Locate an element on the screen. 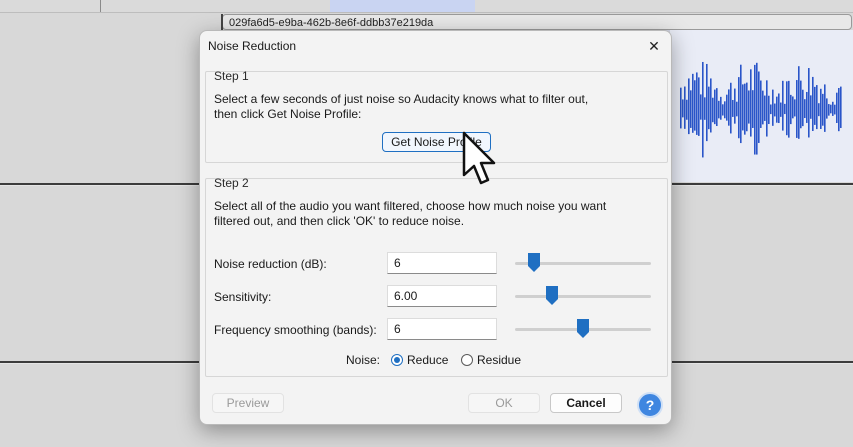 The height and width of the screenshot is (447, 853). sensitivity-label: Sensitivity: is located at coordinates (243, 297).